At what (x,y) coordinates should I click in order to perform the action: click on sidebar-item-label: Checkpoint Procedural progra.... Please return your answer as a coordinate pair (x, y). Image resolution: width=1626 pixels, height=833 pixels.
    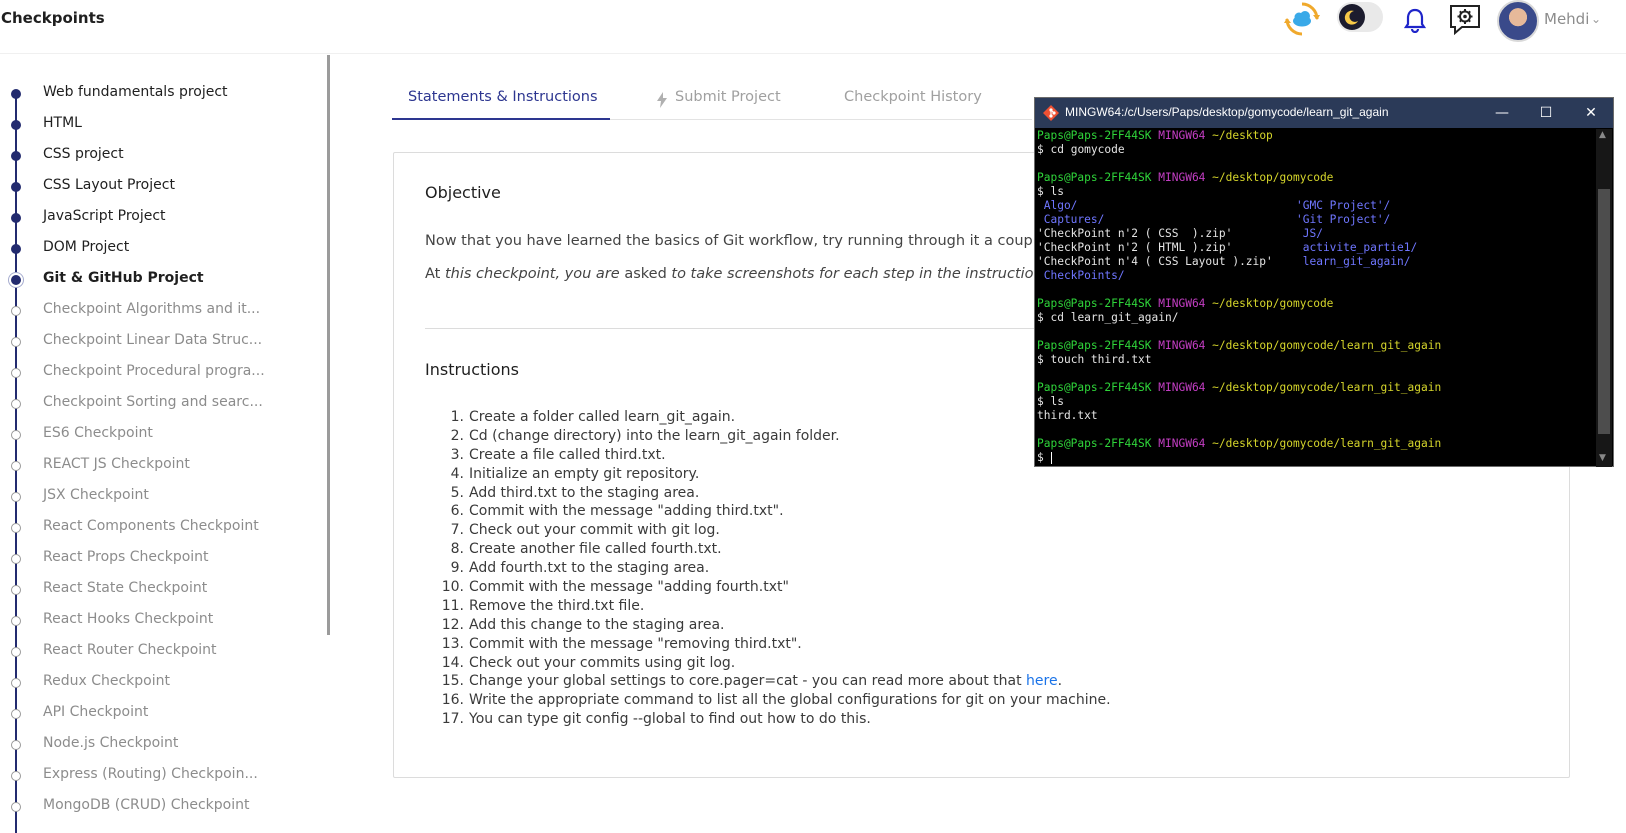
    Looking at the image, I should click on (154, 371).